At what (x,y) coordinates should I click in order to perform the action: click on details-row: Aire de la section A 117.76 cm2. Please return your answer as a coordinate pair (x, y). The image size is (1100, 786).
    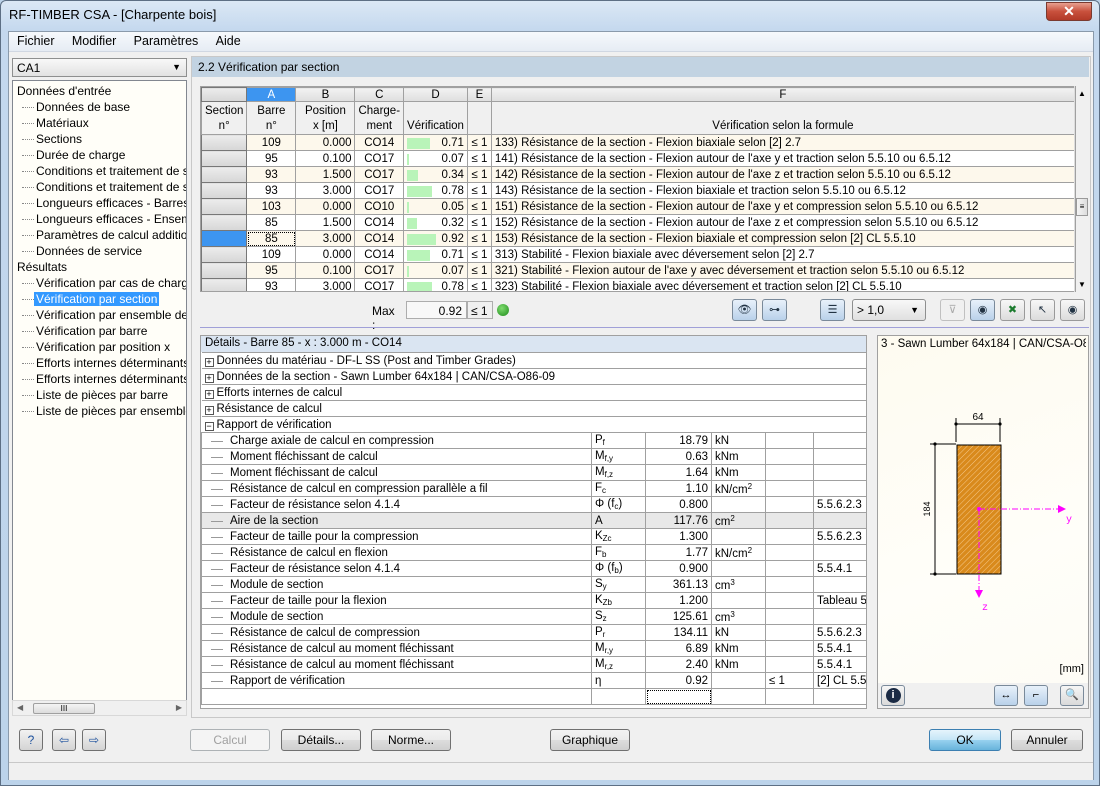
    Looking at the image, I should click on (533, 520).